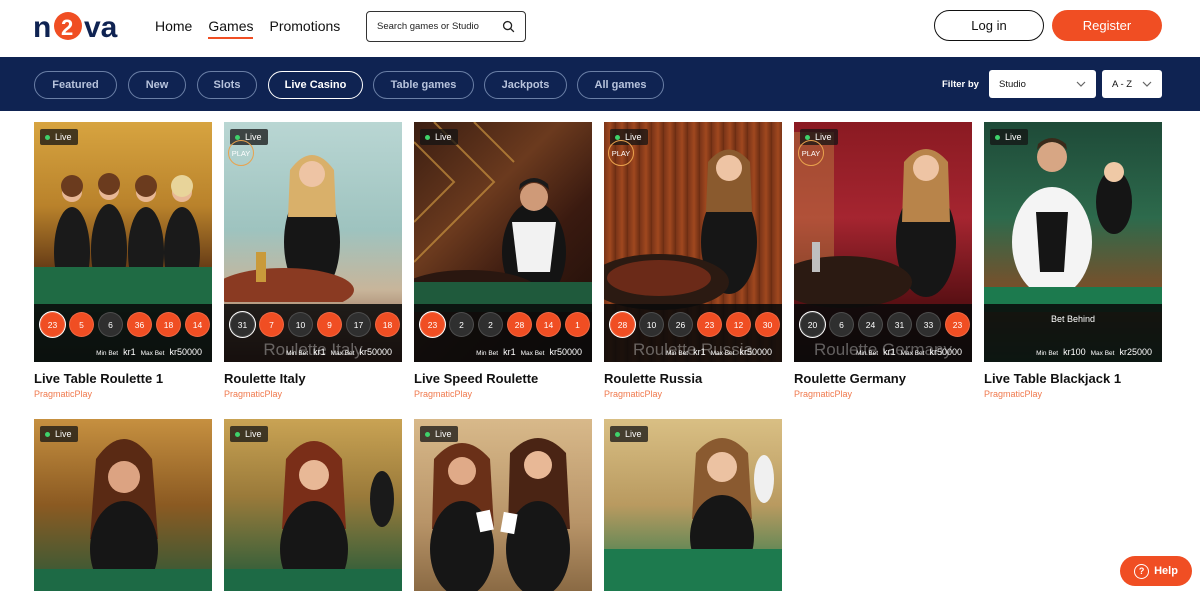 The image size is (1200, 591). I want to click on chip-live-casino: Live Casino, so click(315, 85).